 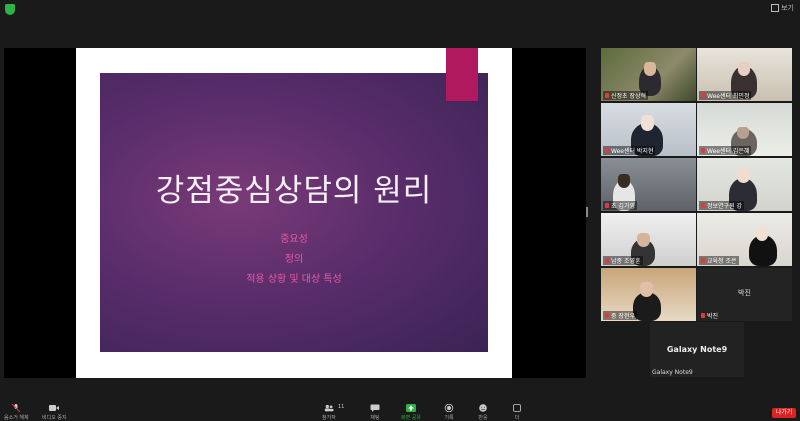 I want to click on mute-button: 음소거 해제, so click(x=16, y=412).